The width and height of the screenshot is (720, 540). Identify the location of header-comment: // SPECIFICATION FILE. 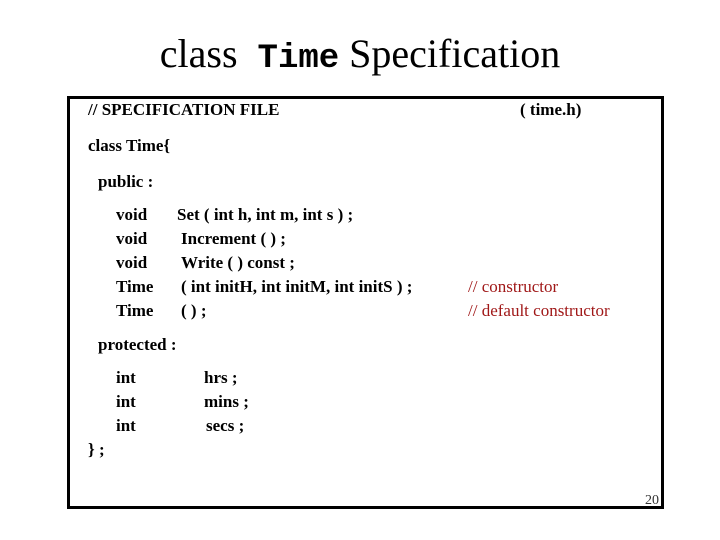
(184, 109).